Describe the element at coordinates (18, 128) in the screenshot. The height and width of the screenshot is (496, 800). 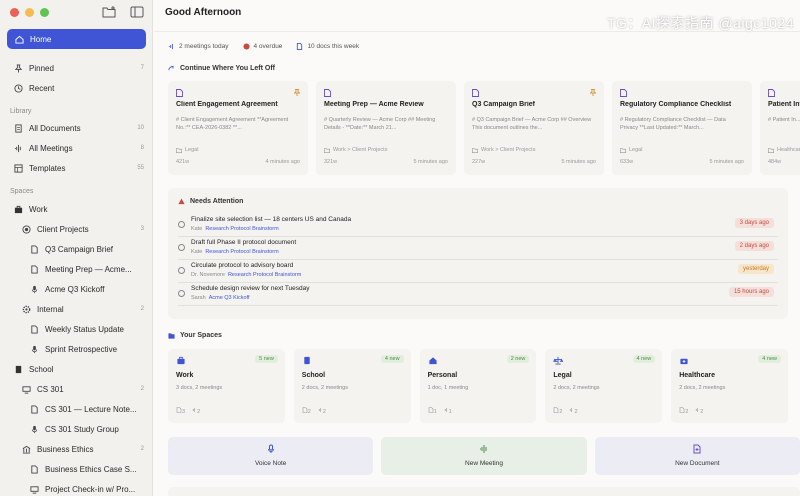
I see `document-stack-icon` at that location.